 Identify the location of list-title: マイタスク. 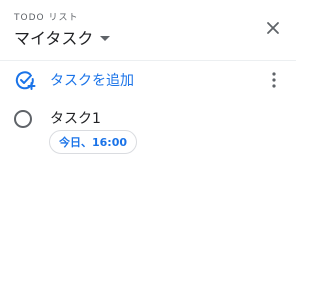
(54, 38).